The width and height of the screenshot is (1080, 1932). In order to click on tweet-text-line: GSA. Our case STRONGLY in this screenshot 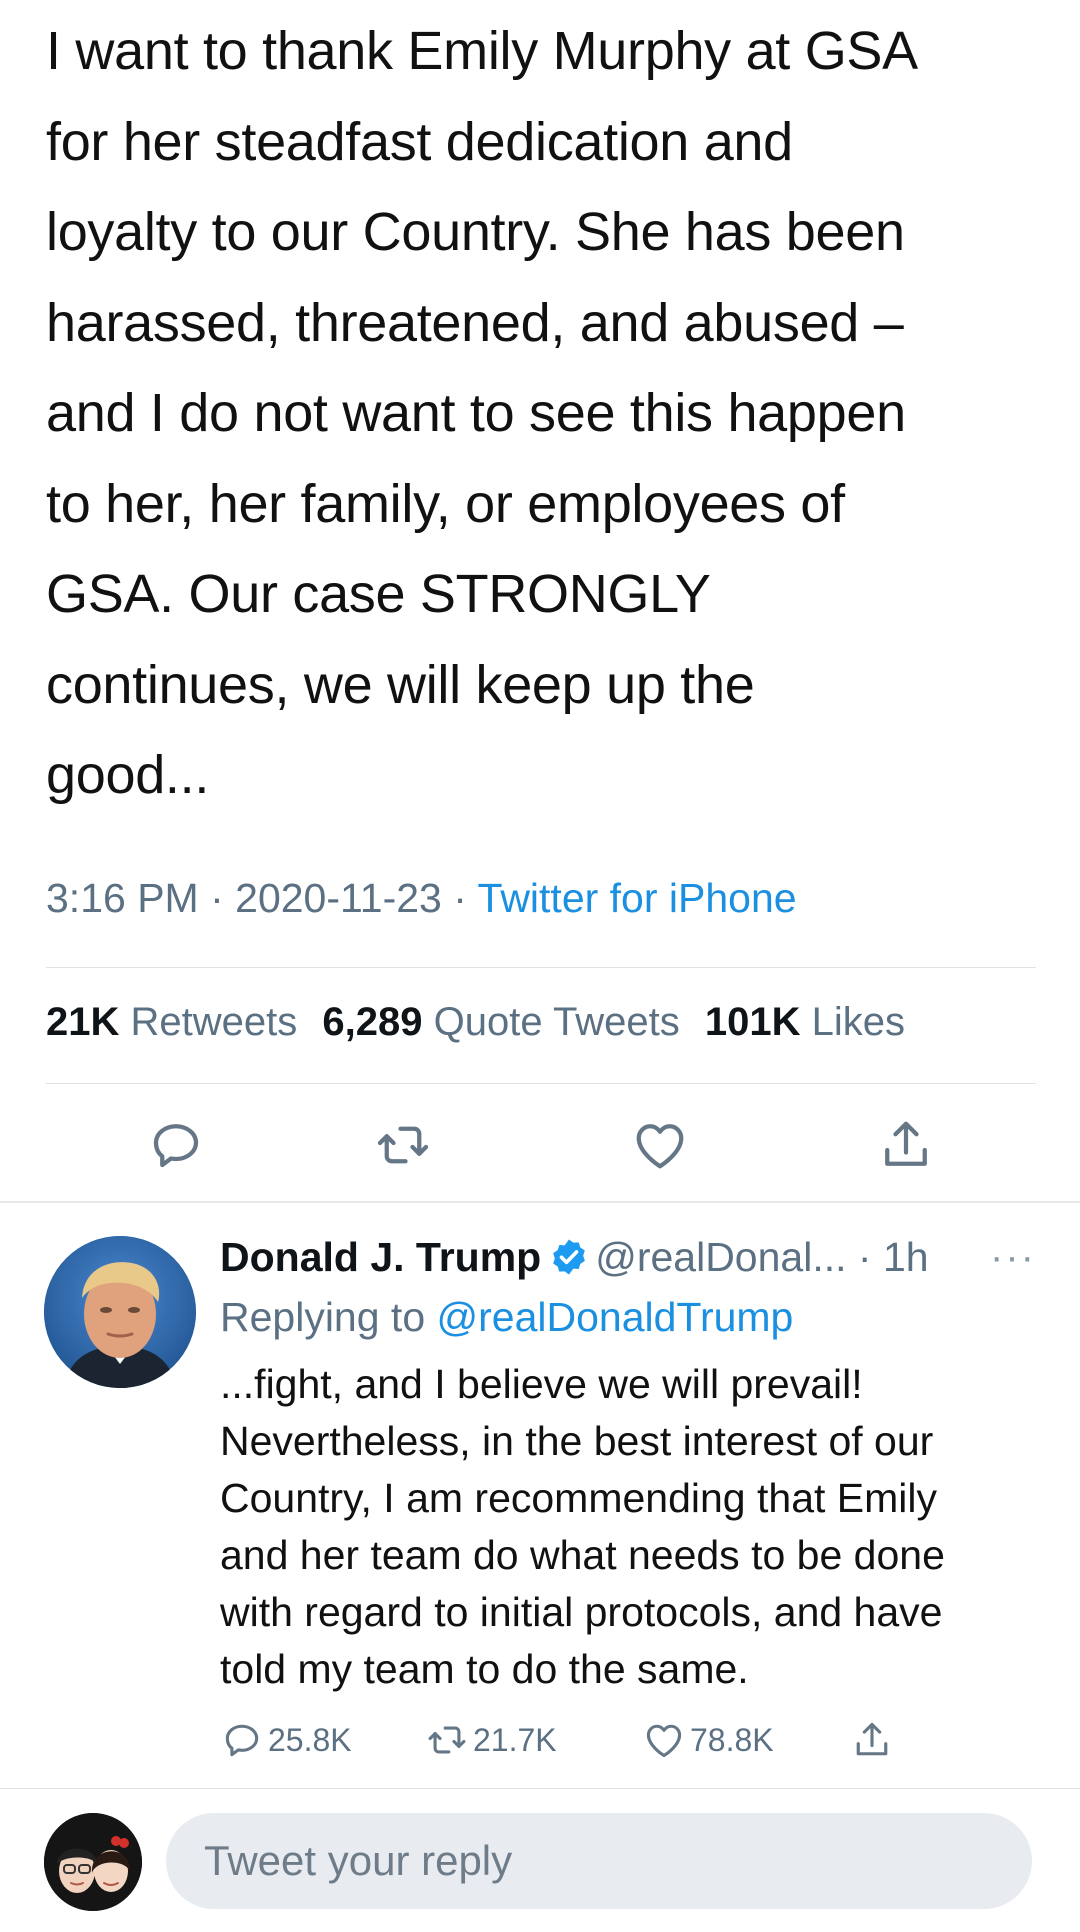, I will do `click(378, 594)`.